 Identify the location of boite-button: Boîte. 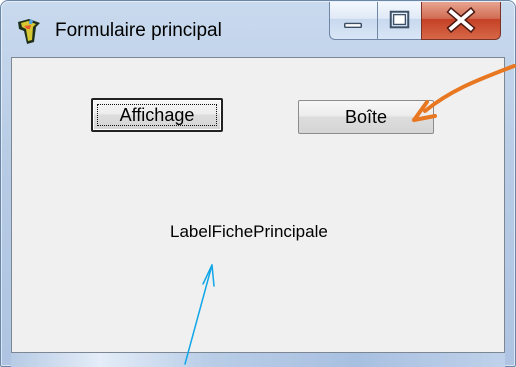
(366, 117).